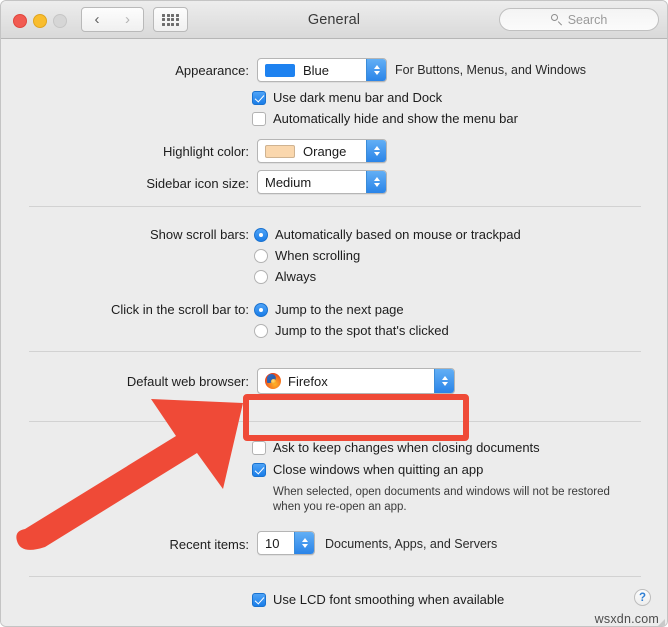 The image size is (668, 627). I want to click on window-titlebar: ‹ › General Search, so click(334, 20).